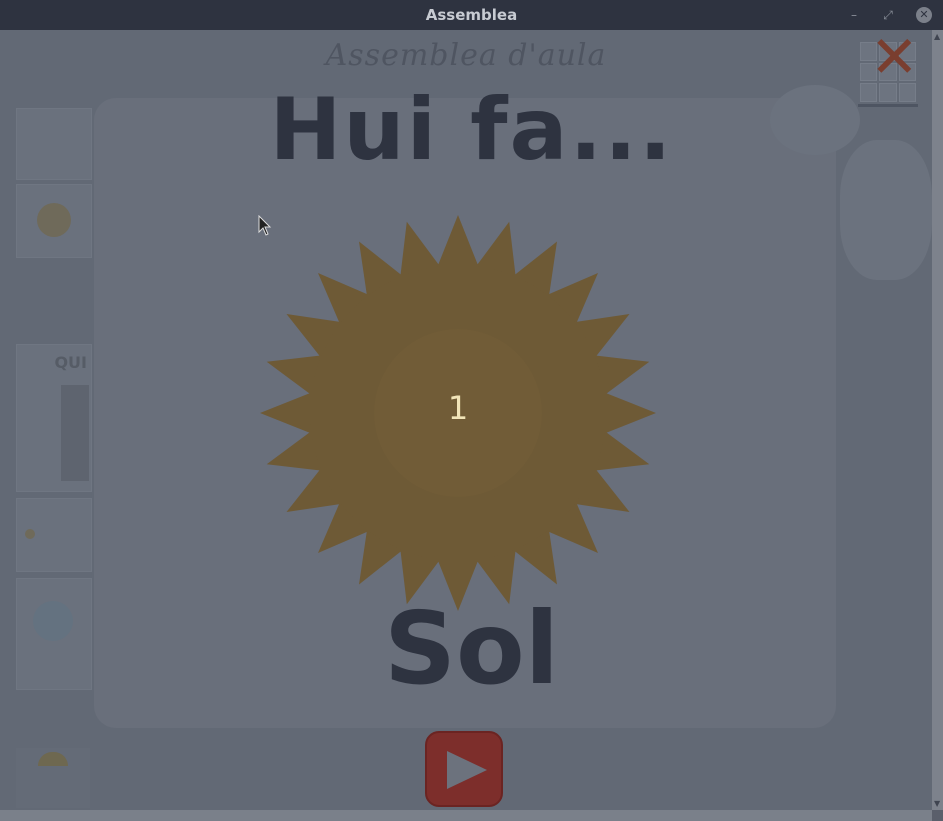 The height and width of the screenshot is (821, 943). What do you see at coordinates (888, 15) in the screenshot?
I see `maximize-button: ⤢` at bounding box center [888, 15].